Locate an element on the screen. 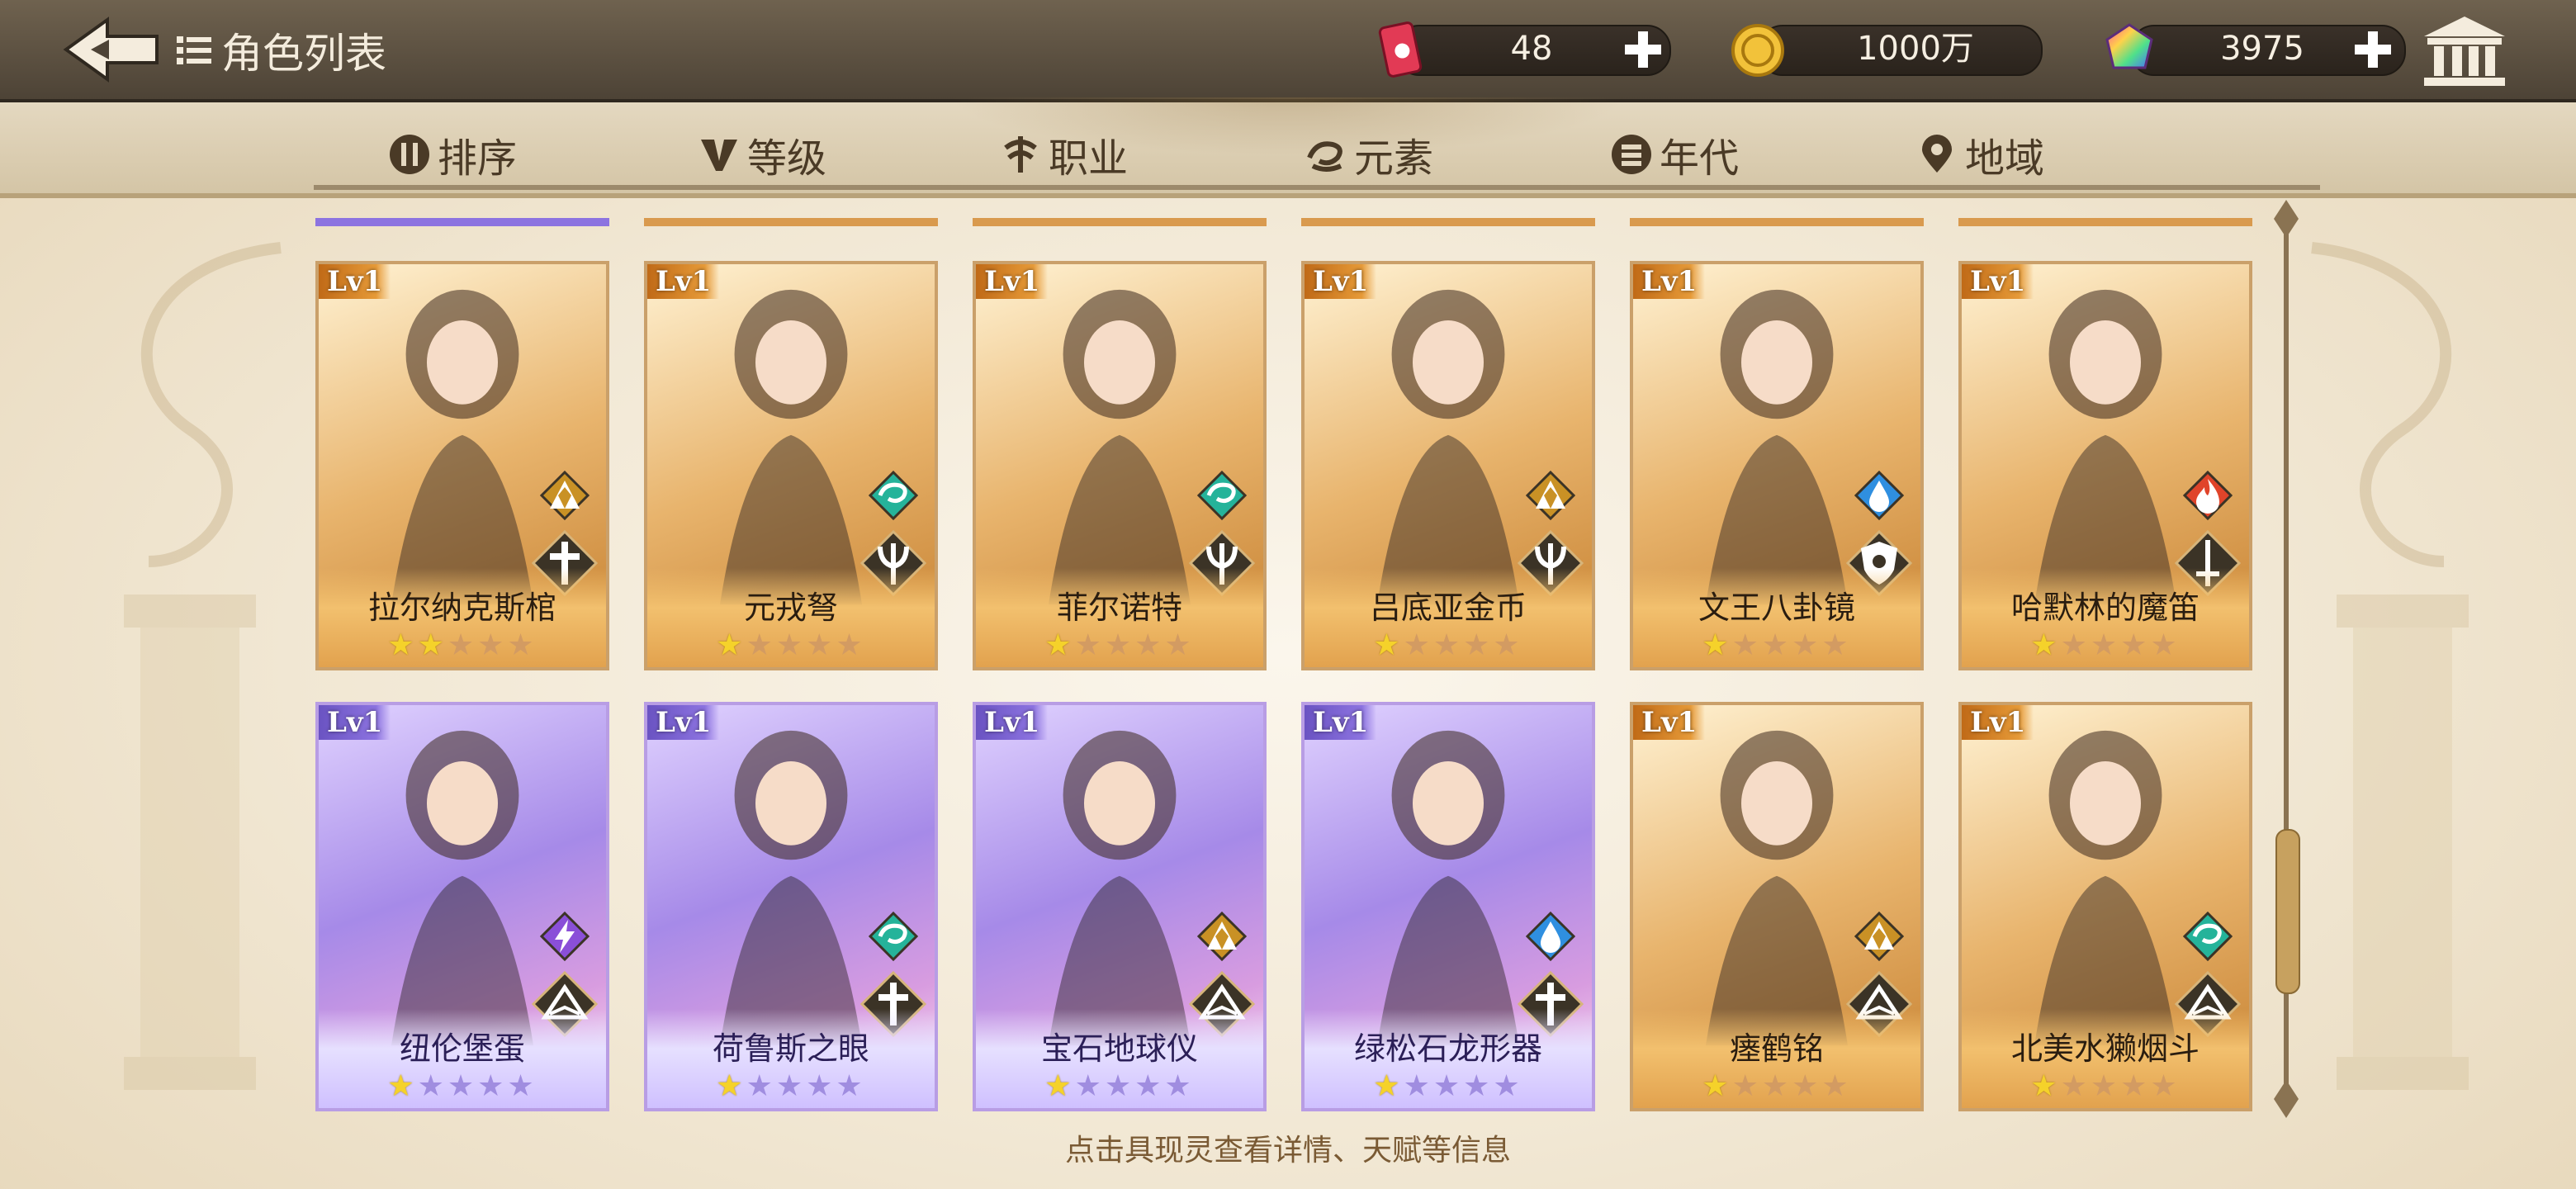 The width and height of the screenshot is (2576, 1189). back-arrow-icon is located at coordinates (111, 49).